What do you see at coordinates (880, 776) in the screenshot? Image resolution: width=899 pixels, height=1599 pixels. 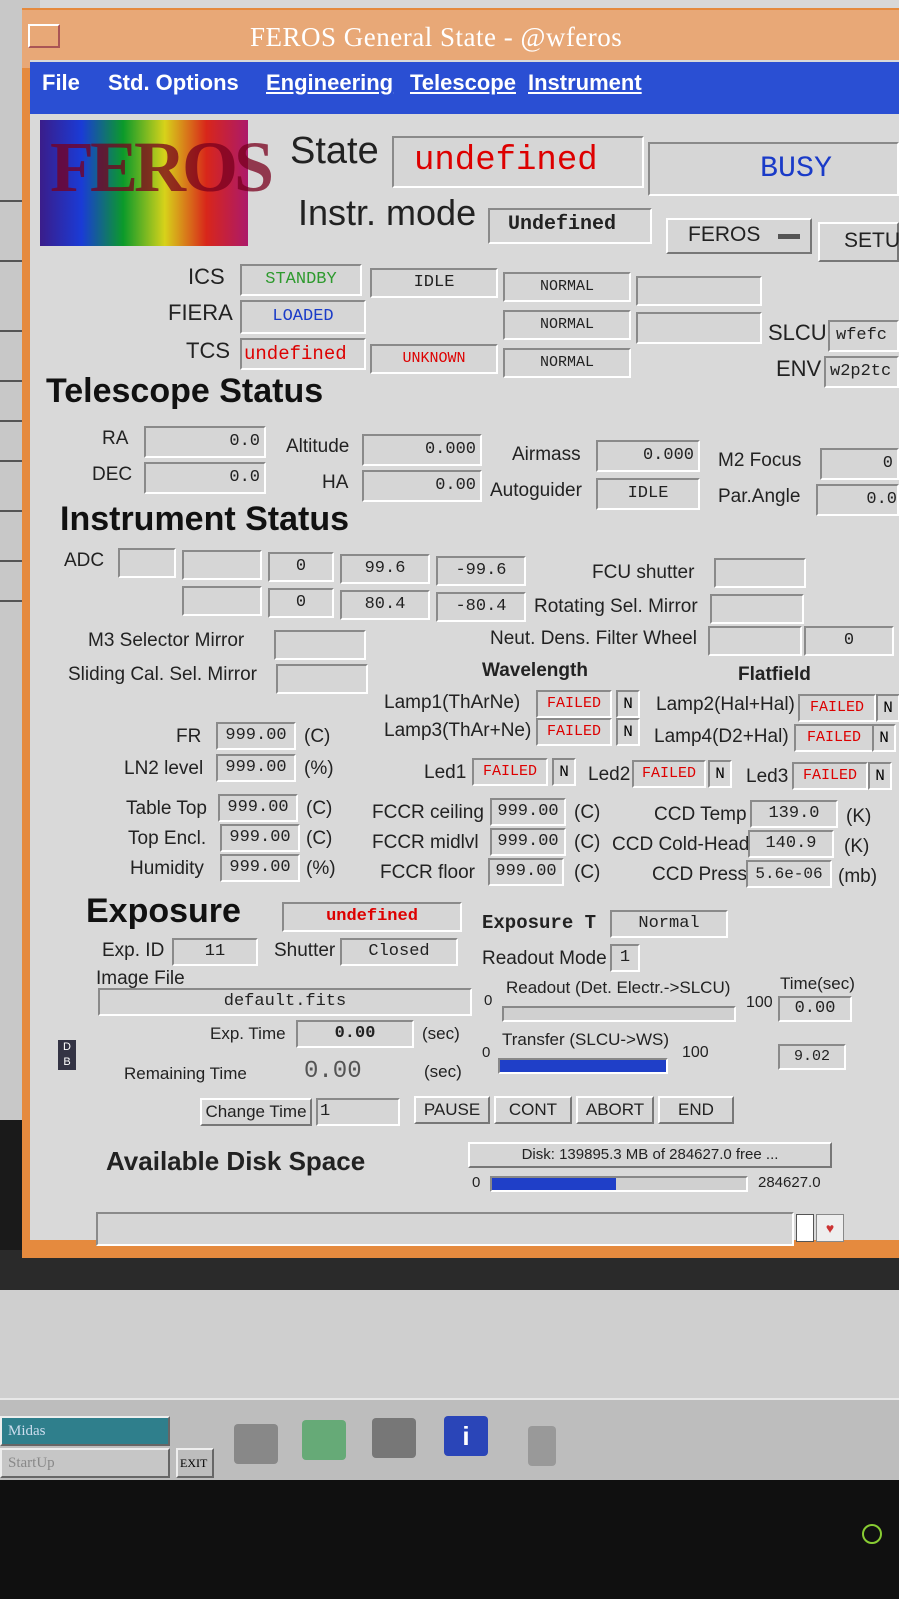 I see `led3-toggle: N` at bounding box center [880, 776].